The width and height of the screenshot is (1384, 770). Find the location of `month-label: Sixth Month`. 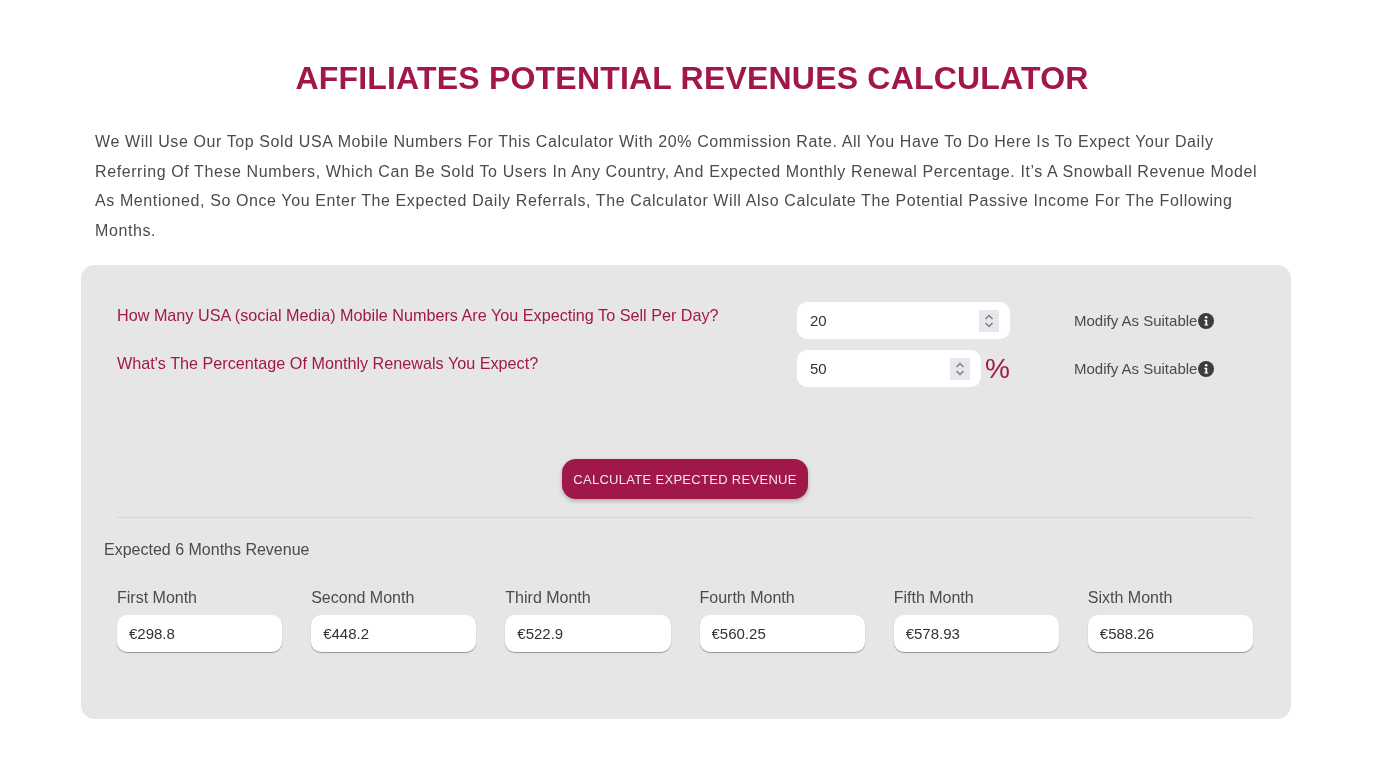

month-label: Sixth Month is located at coordinates (1130, 598).